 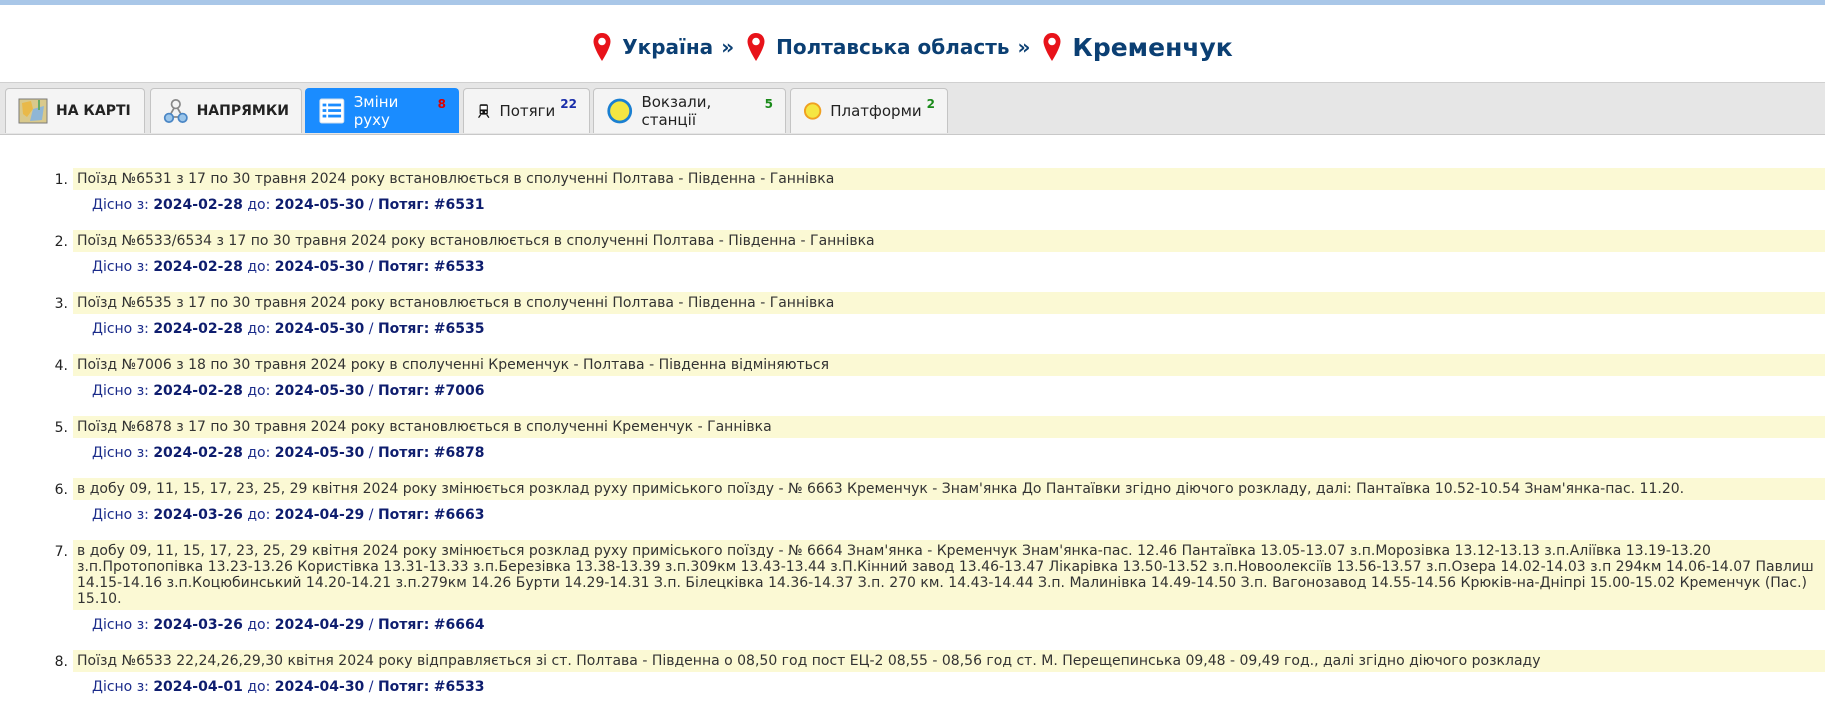 I want to click on tab-platforms: Платформи 2, so click(x=869, y=110).